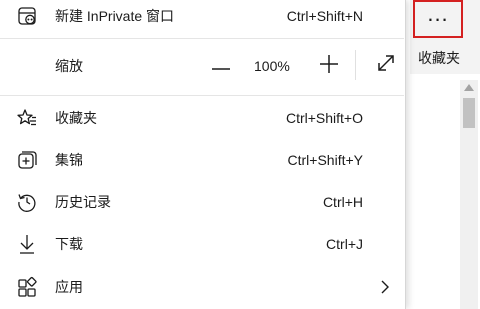 This screenshot has height=309, width=480. What do you see at coordinates (272, 66) in the screenshot?
I see `zoom-level-value: 100%` at bounding box center [272, 66].